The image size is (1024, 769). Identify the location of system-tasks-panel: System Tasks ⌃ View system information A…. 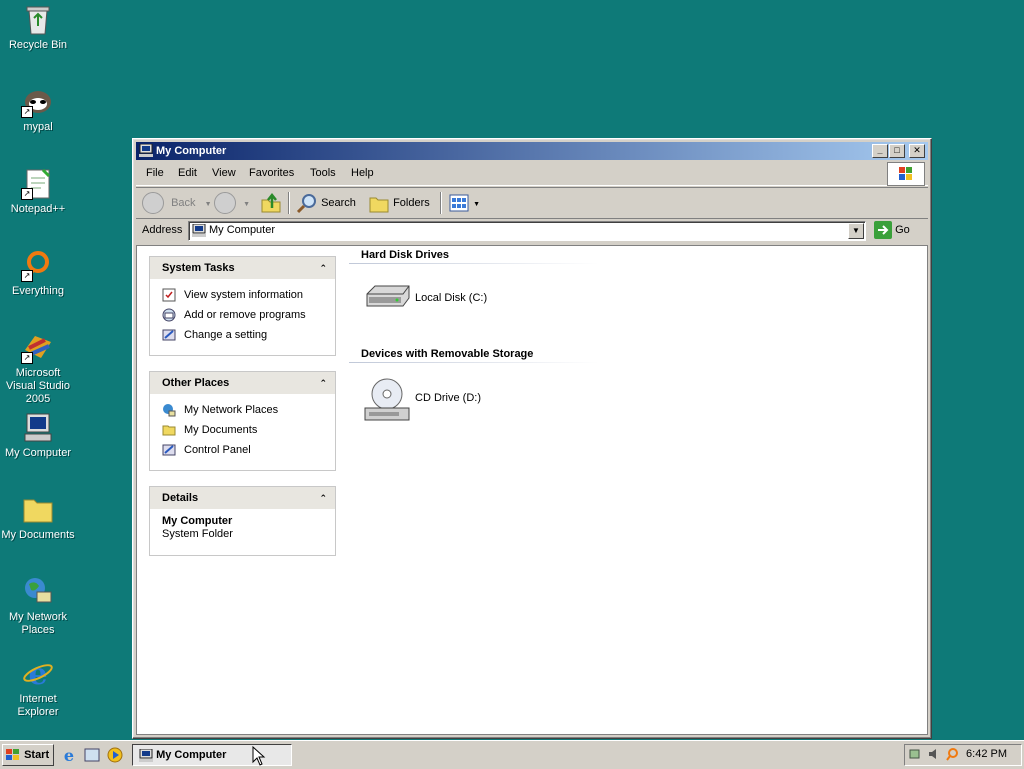
(242, 306).